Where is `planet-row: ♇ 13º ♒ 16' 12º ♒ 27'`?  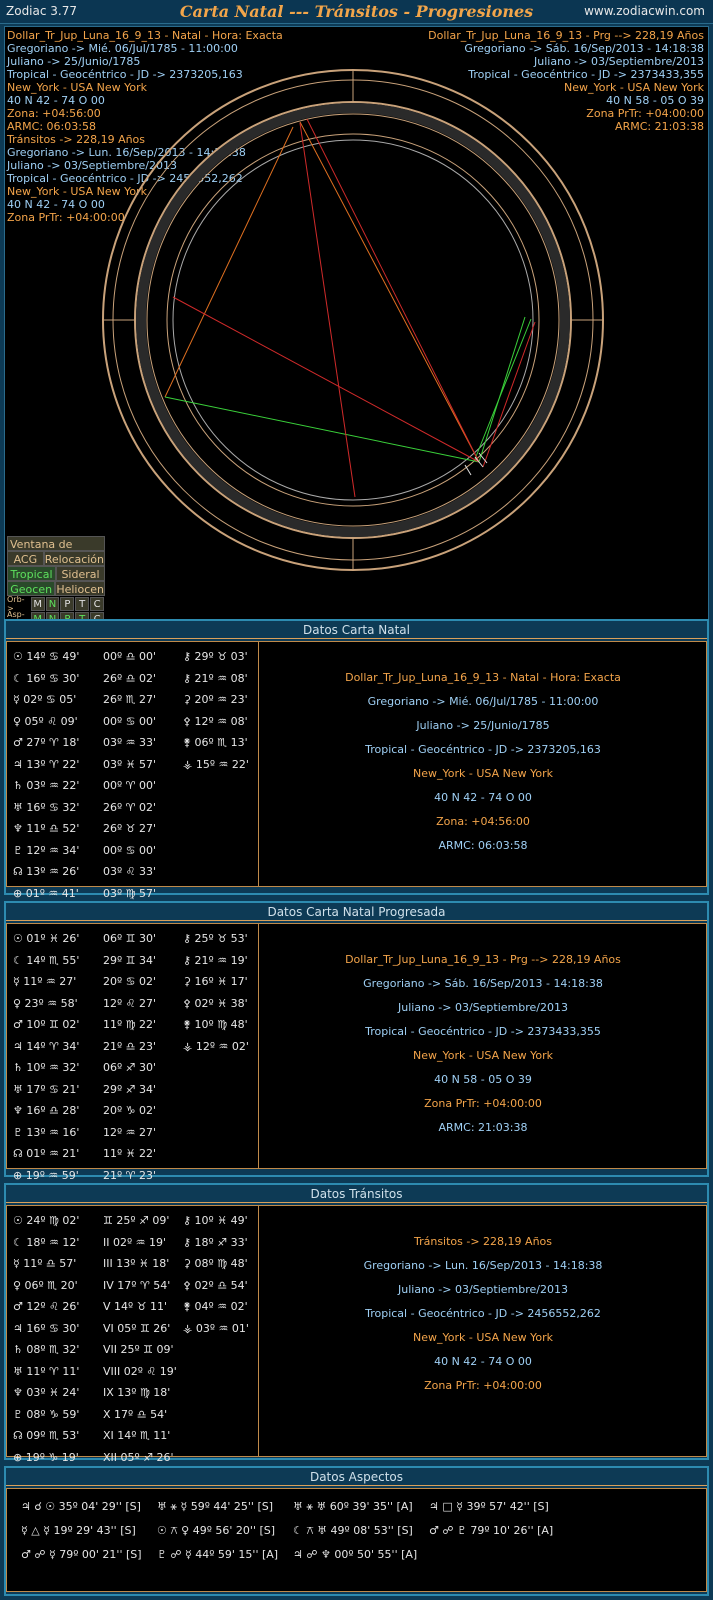 planet-row: ♇ 13º ♒ 16' 12º ♒ 27' is located at coordinates (132, 1133).